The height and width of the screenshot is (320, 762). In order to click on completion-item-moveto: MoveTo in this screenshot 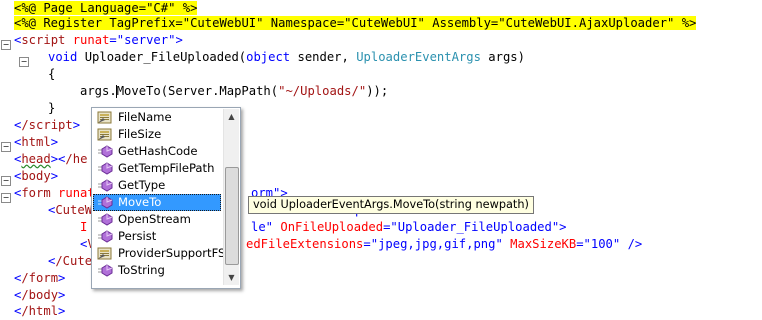, I will do `click(157, 202)`.